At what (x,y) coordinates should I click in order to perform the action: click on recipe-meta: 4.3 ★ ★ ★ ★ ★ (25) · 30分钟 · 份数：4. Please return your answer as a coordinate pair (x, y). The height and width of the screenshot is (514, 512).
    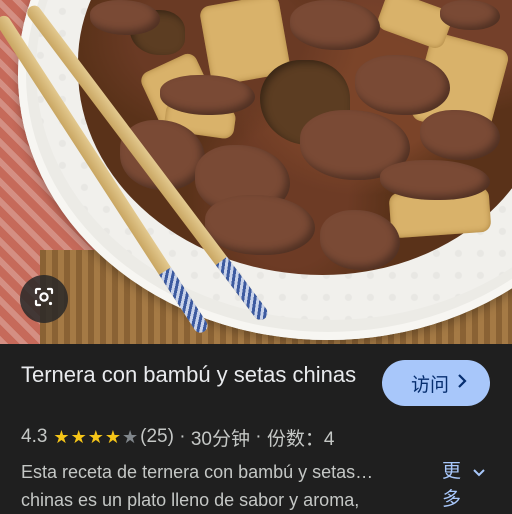
    Looking at the image, I should click on (178, 437).